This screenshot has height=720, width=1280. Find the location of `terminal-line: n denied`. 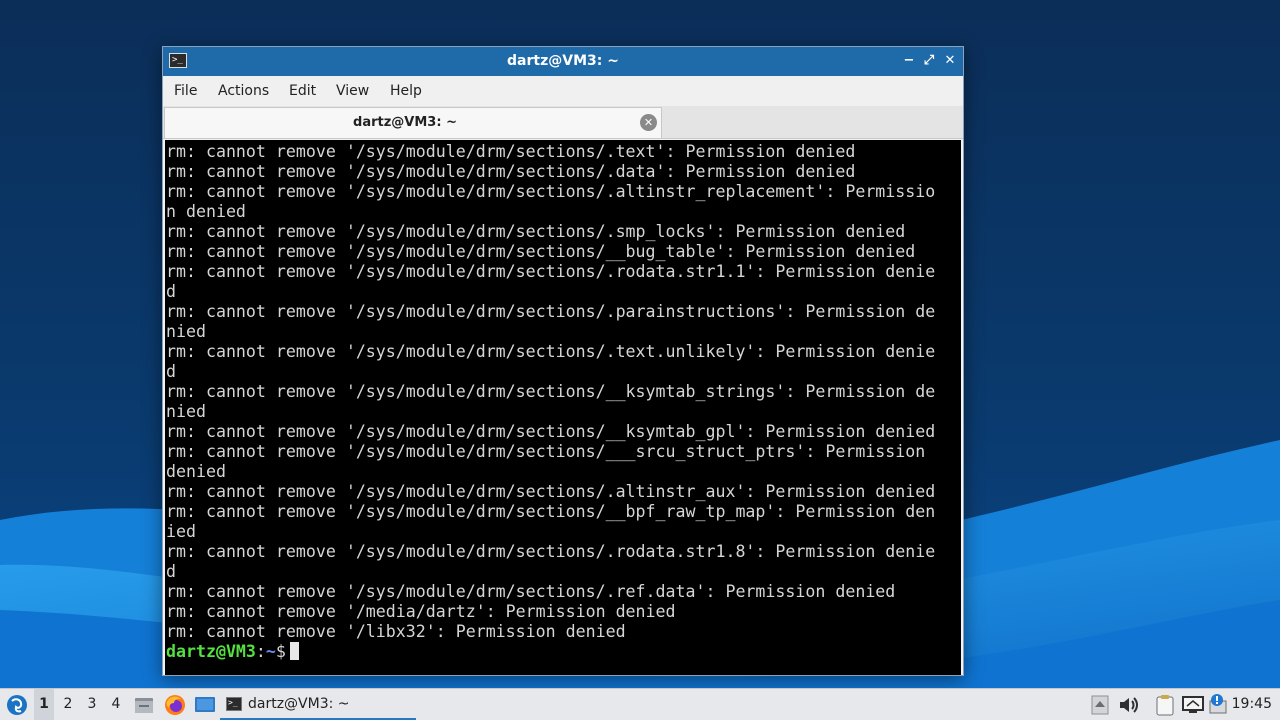

terminal-line: n denied is located at coordinates (206, 211).